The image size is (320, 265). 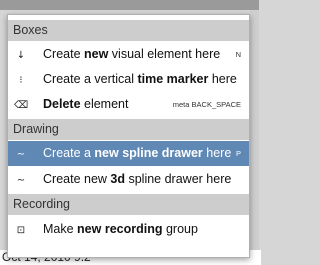 I want to click on menu-item-label: Create new 3d spline drawer here, so click(x=137, y=179).